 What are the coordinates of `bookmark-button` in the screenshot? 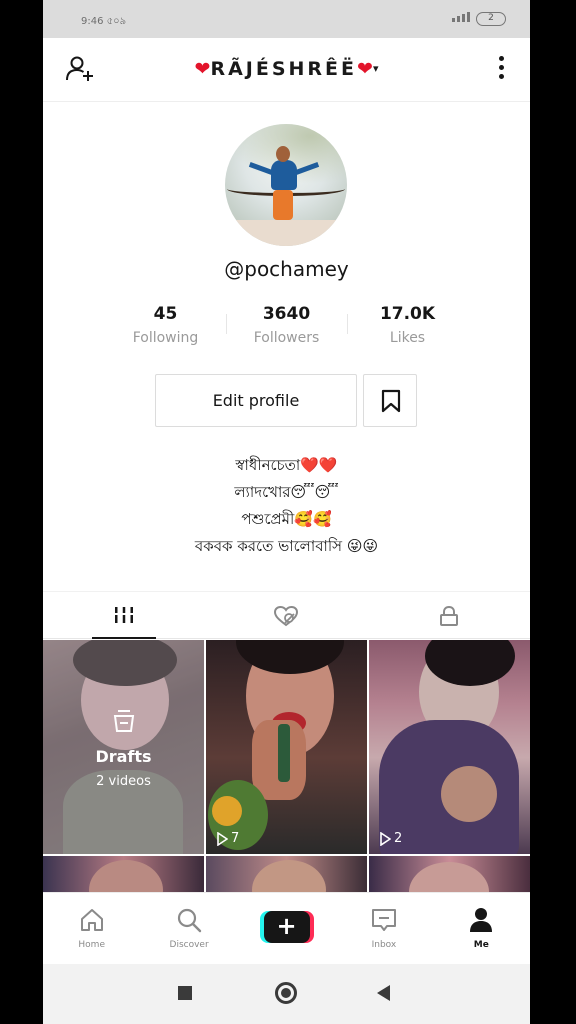 It's located at (390, 400).